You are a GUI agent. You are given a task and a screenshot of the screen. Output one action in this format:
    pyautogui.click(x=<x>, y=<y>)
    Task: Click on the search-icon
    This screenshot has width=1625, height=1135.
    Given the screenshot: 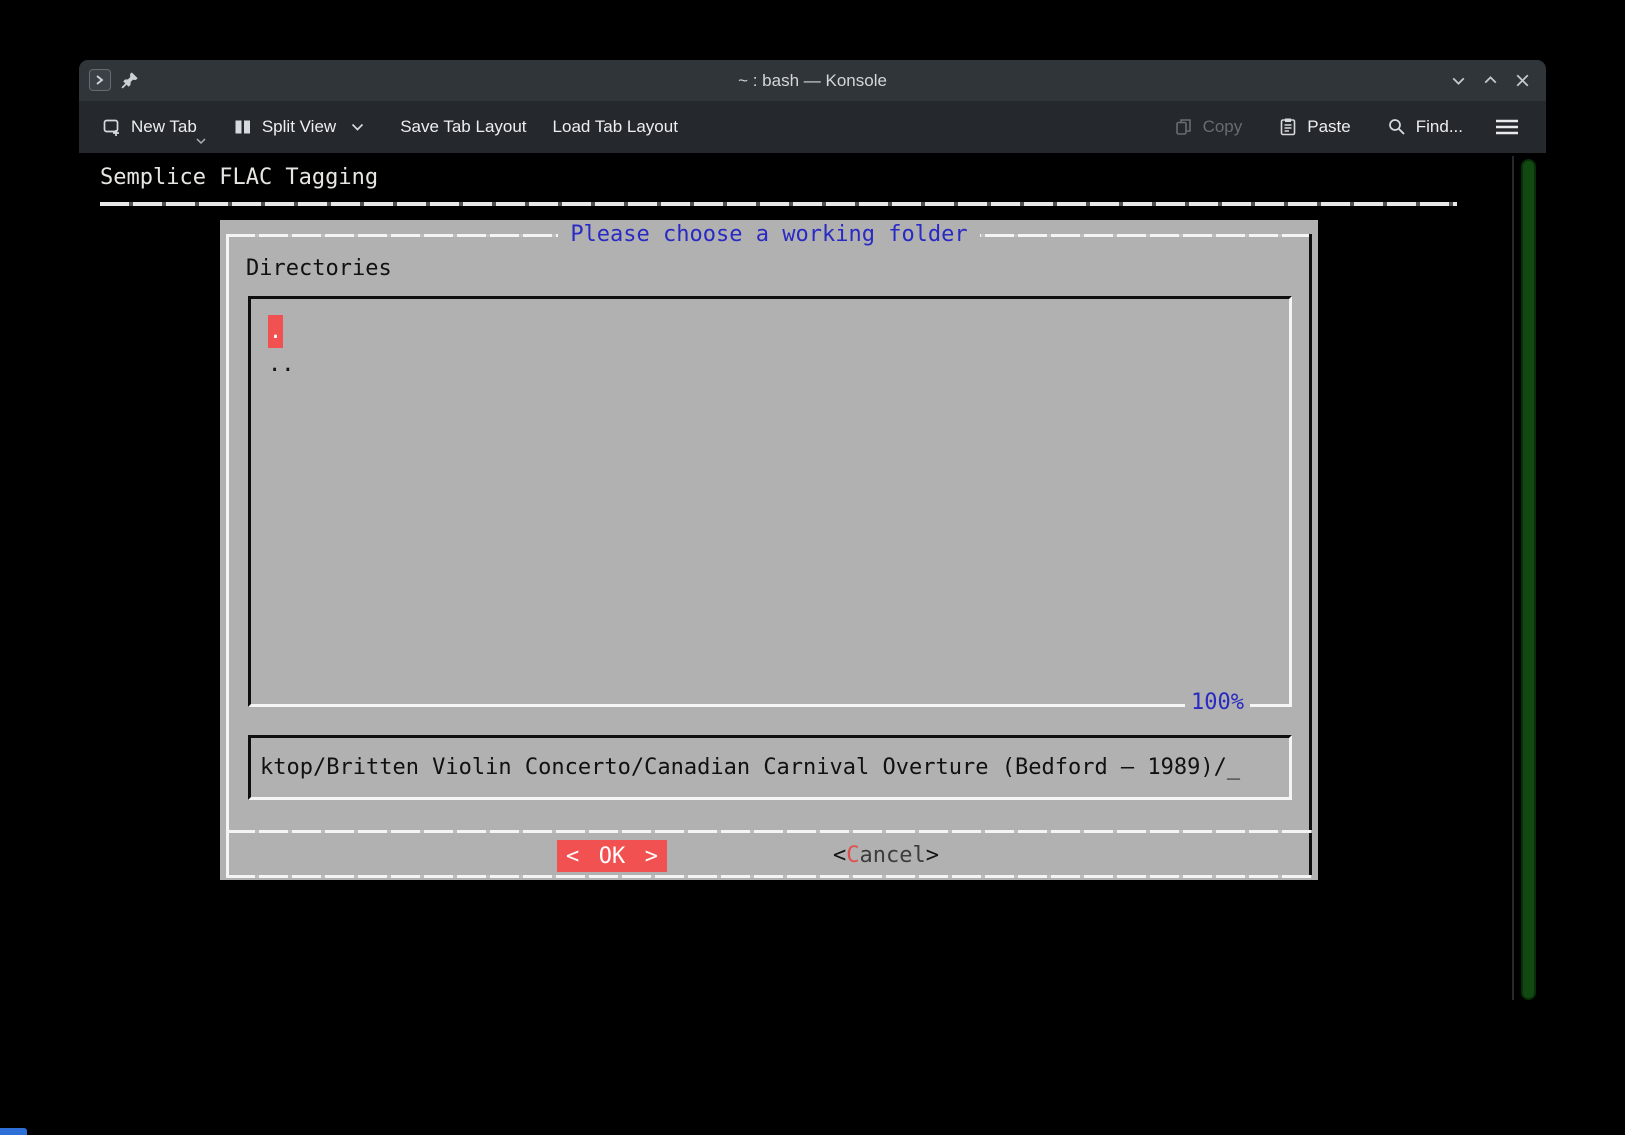 What is the action you would take?
    pyautogui.click(x=1397, y=127)
    